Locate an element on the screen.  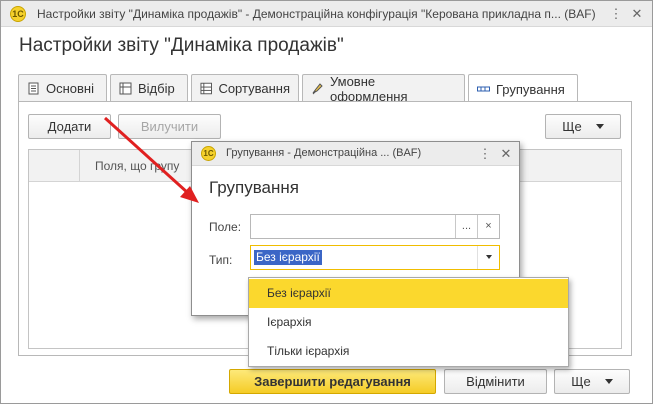
more-button: Ще is located at coordinates (583, 126).